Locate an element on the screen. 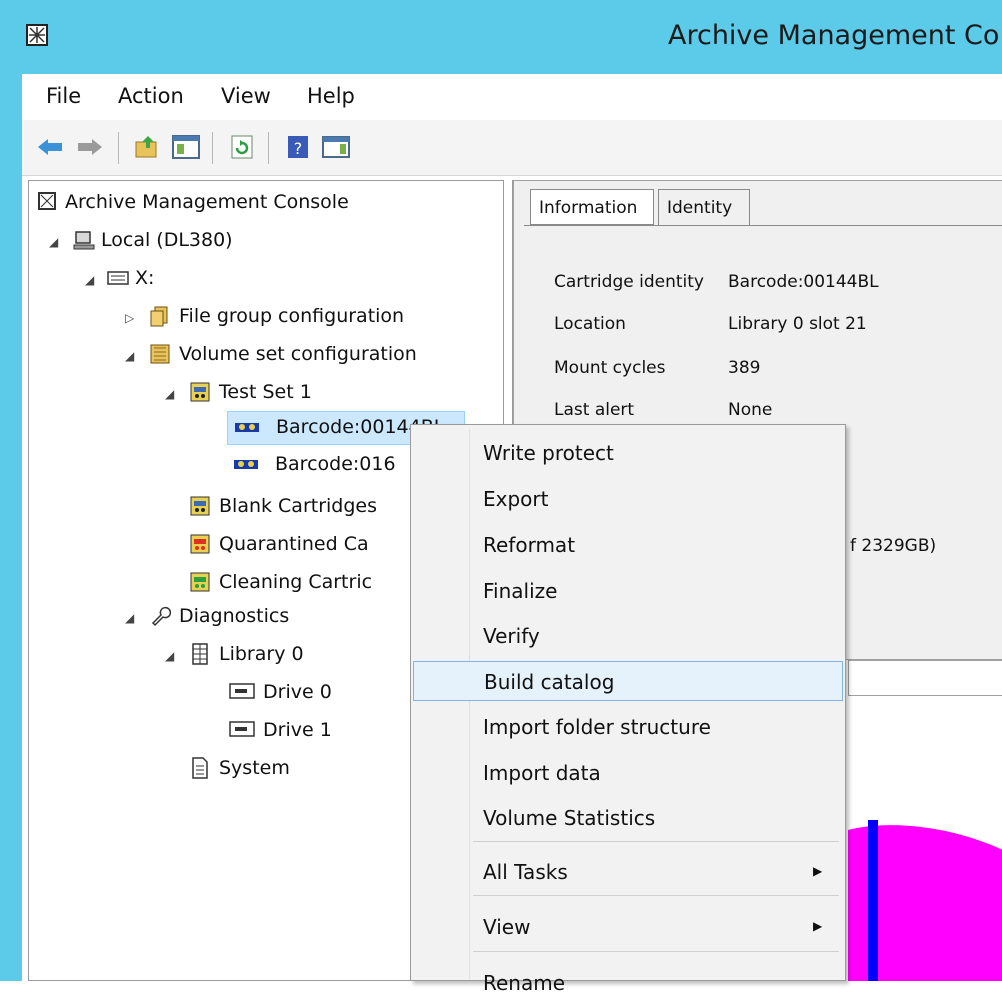 The width and height of the screenshot is (1002, 1003). document-icon is located at coordinates (200, 768).